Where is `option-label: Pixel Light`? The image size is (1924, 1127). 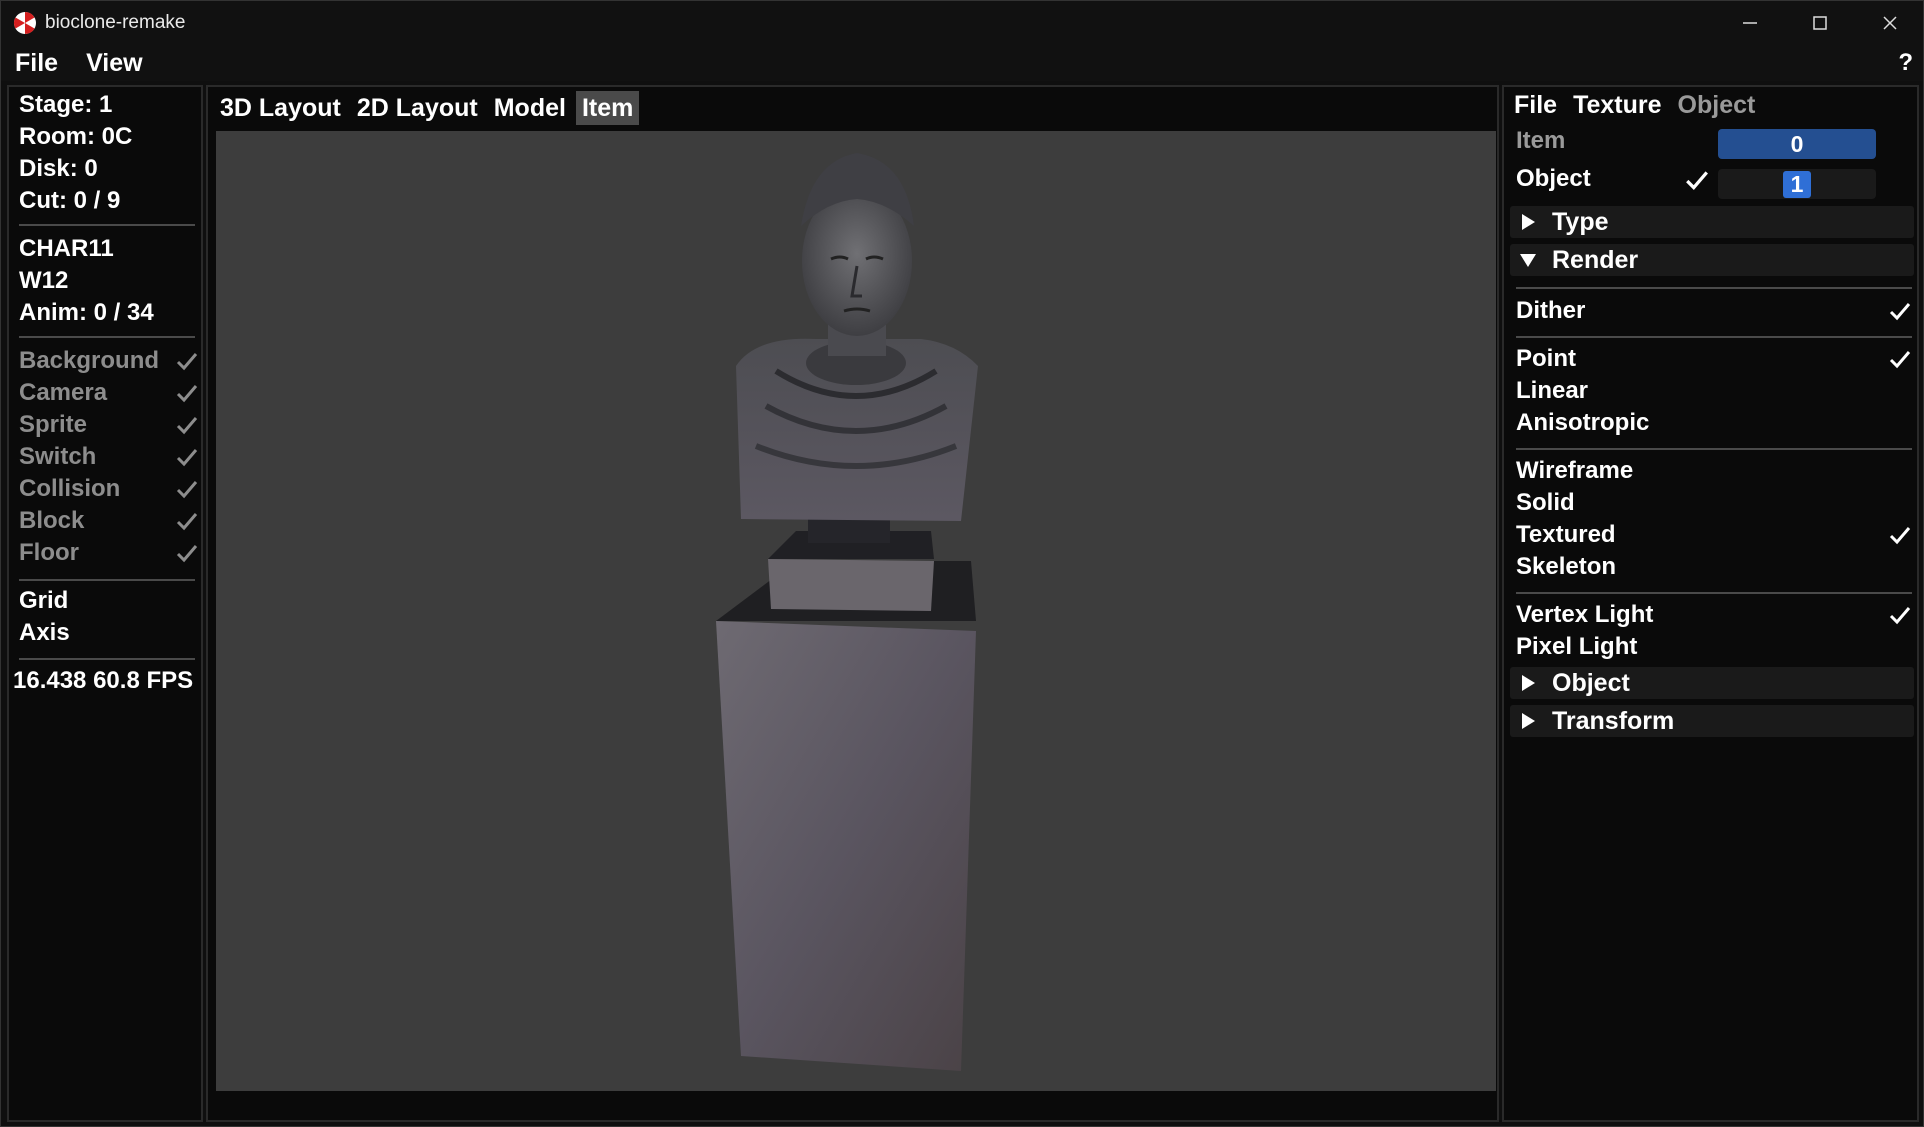
option-label: Pixel Light is located at coordinates (1577, 646).